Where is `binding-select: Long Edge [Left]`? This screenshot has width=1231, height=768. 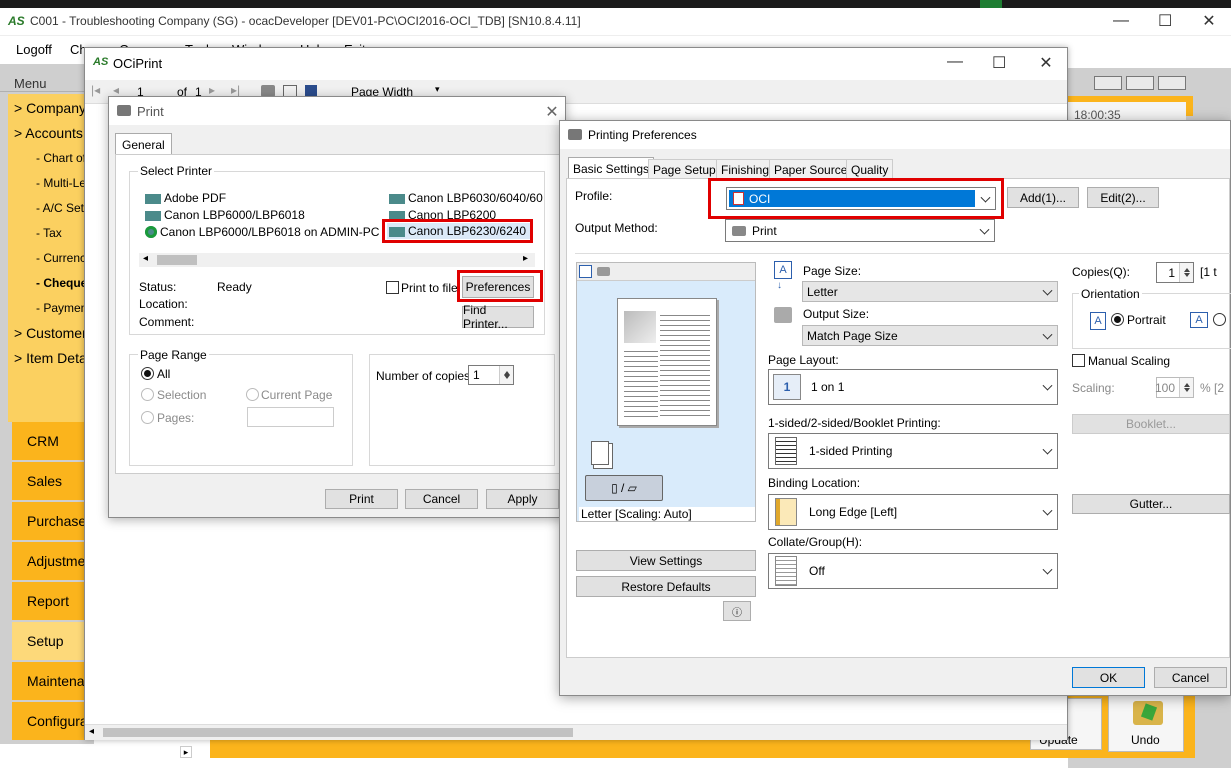
binding-select: Long Edge [Left] is located at coordinates (913, 512).